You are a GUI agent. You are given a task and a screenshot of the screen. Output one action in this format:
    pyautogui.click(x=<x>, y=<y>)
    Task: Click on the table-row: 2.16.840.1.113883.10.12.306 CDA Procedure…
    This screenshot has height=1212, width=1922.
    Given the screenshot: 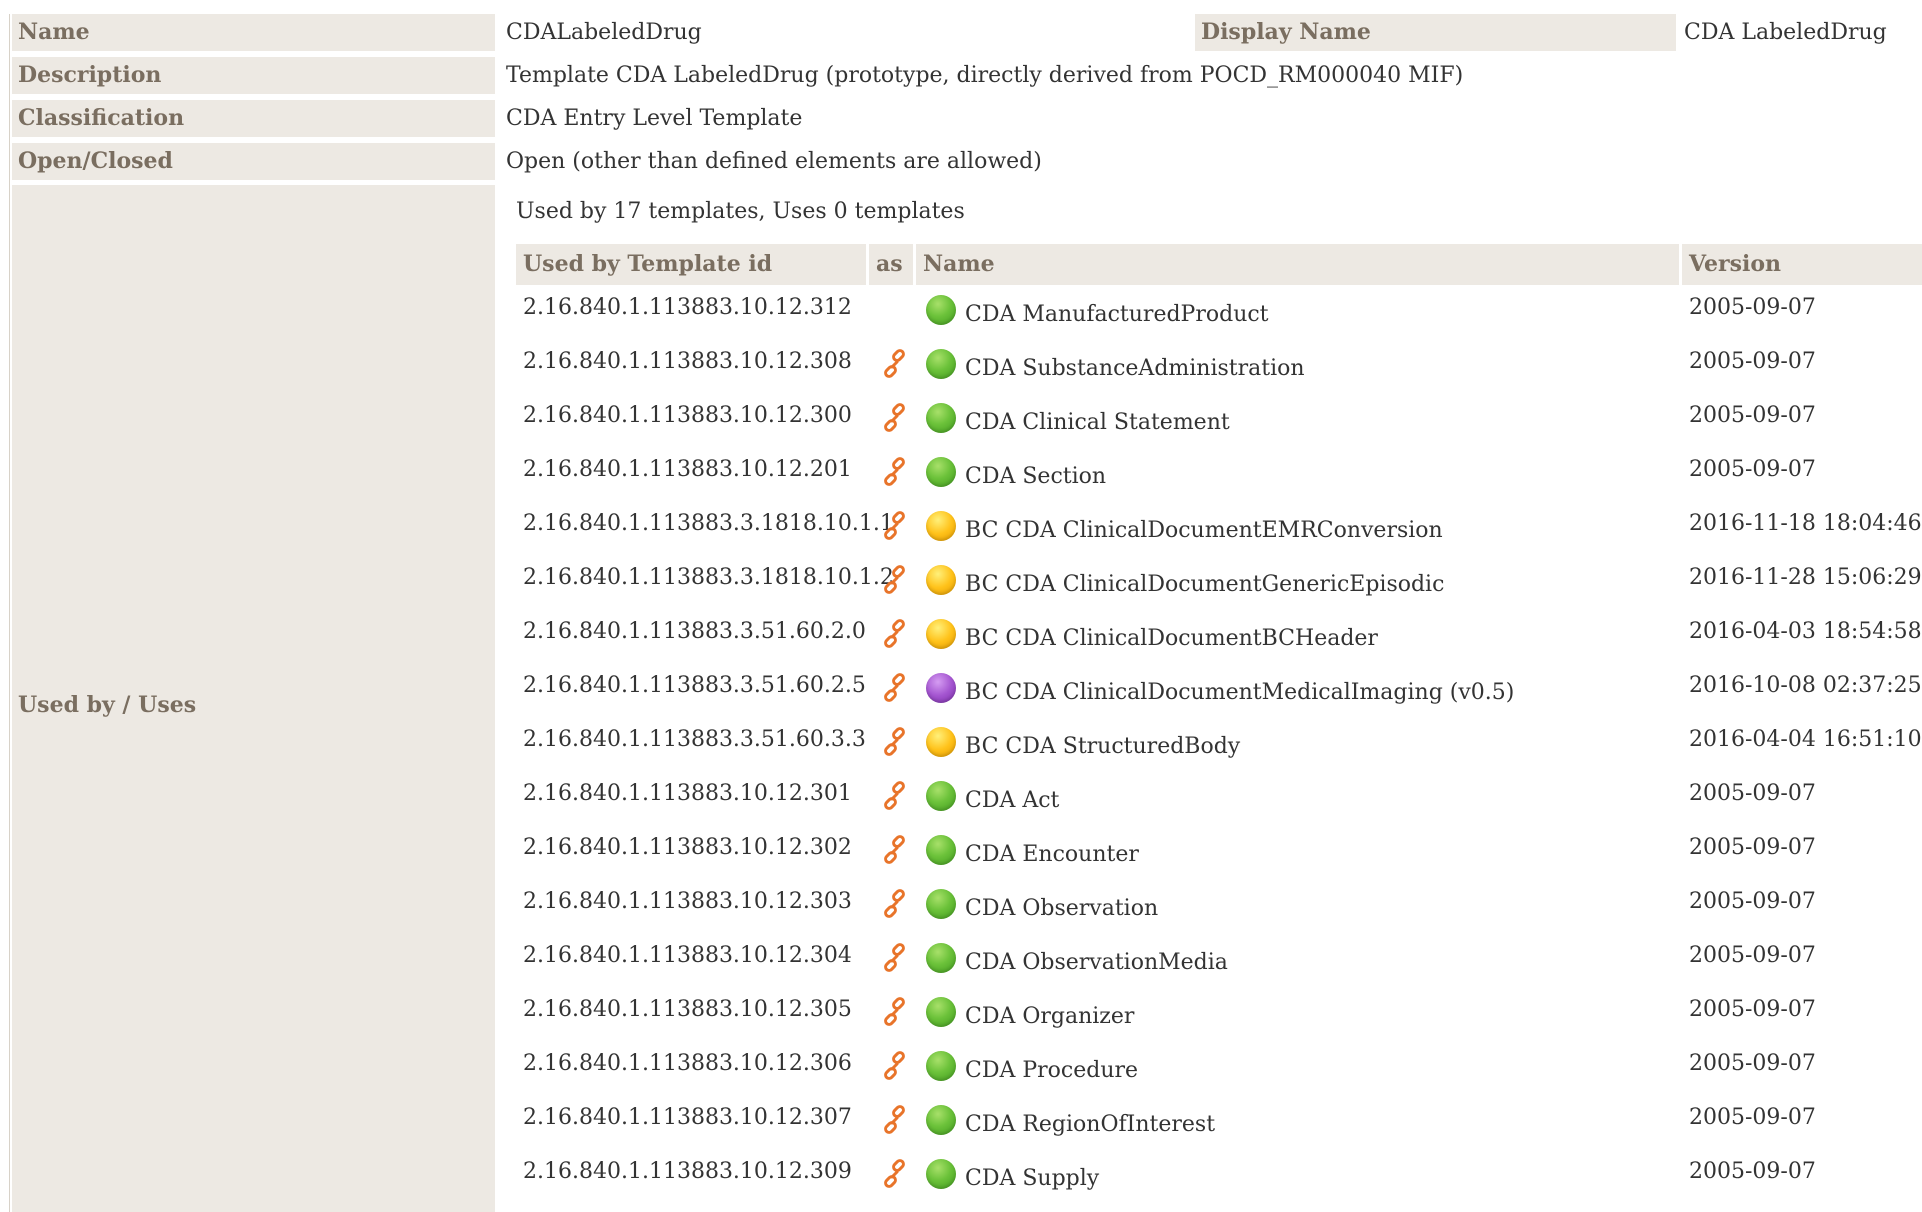 What is the action you would take?
    pyautogui.click(x=1219, y=1068)
    